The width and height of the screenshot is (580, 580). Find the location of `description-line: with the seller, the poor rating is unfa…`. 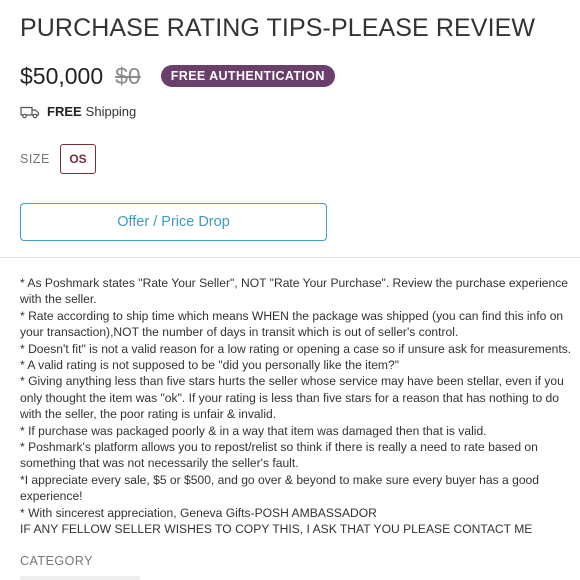

description-line: with the seller, the poor rating is unfa… is located at coordinates (148, 414).